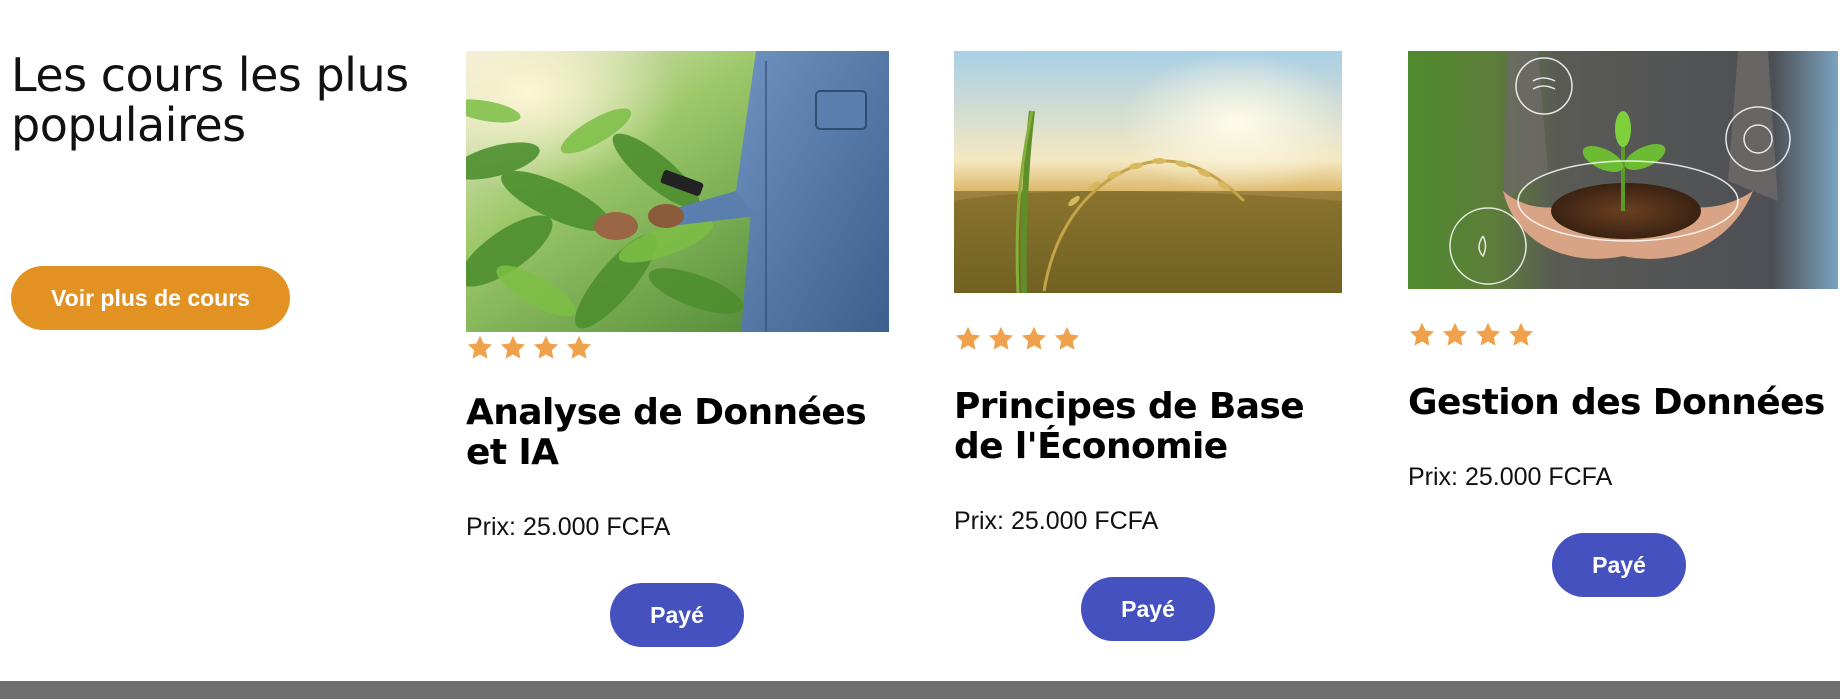  Describe the element at coordinates (1148, 172) in the screenshot. I see `course-image-rice-field` at that location.